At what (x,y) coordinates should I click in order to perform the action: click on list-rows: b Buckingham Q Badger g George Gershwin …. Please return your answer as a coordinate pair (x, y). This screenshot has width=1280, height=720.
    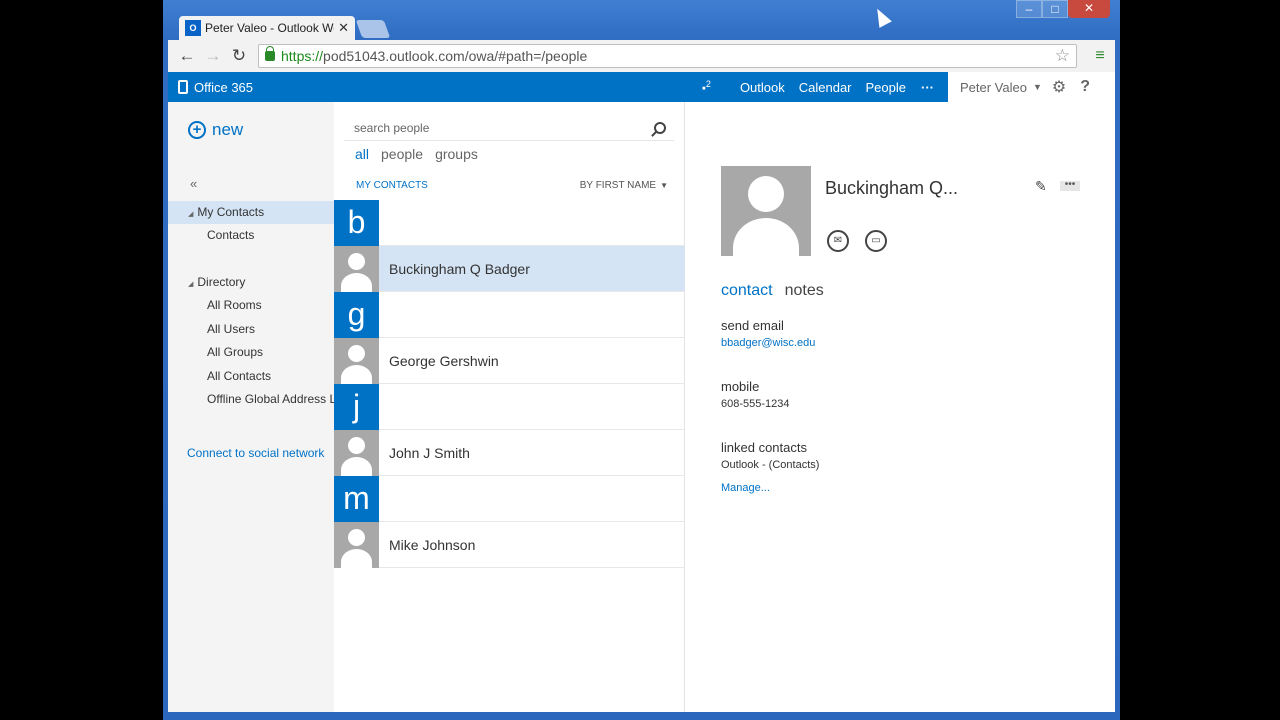
    Looking at the image, I should click on (509, 383).